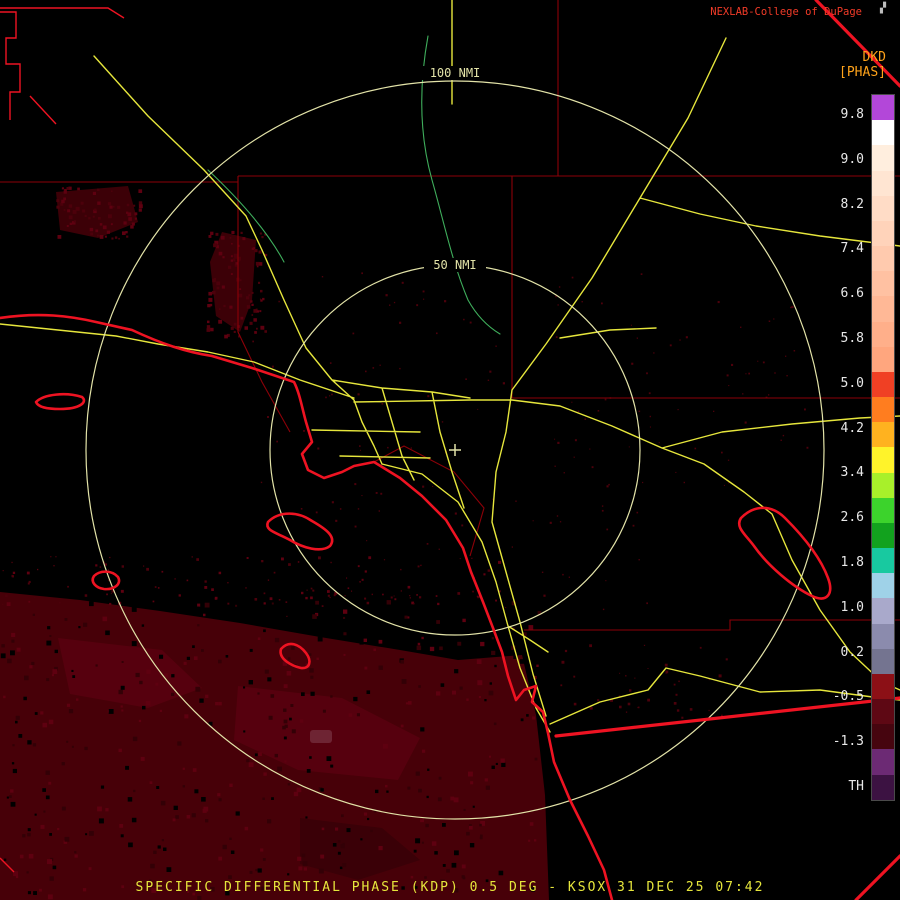  What do you see at coordinates (454, 265) in the screenshot?
I see `inner-ring-label: 50 NMI` at bounding box center [454, 265].